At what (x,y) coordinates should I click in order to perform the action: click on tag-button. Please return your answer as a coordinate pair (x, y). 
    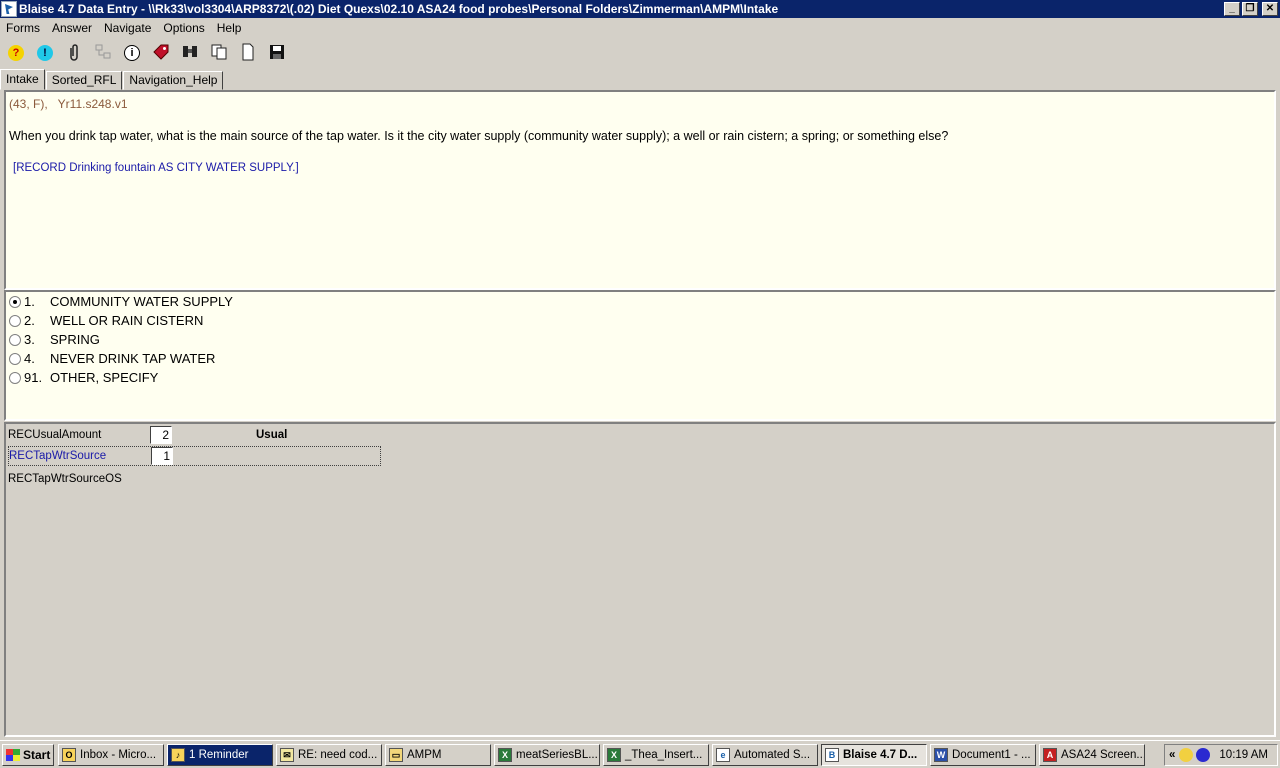
    Looking at the image, I should click on (161, 53).